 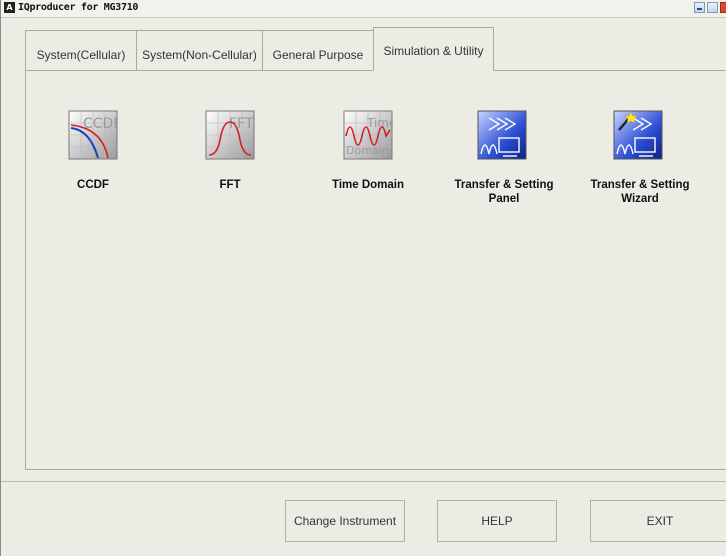 I want to click on transfer-setting-panel-label-line2: Panel, so click(x=504, y=199).